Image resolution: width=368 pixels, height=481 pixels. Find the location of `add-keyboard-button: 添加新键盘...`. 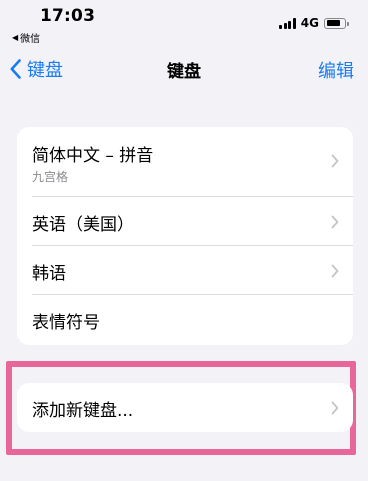

add-keyboard-button: 添加新键盘... is located at coordinates (185, 407).